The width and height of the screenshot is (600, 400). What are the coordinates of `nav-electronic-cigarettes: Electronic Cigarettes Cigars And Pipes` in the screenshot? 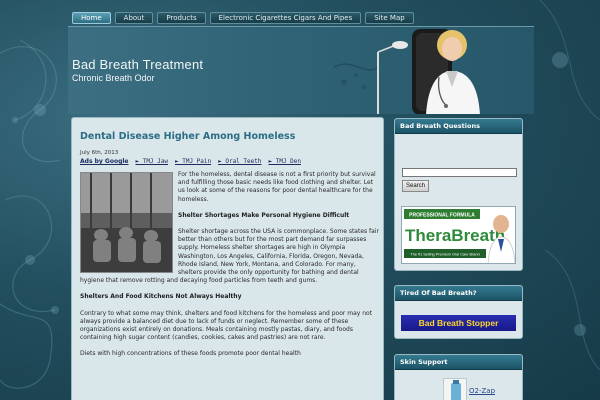 It's located at (285, 18).